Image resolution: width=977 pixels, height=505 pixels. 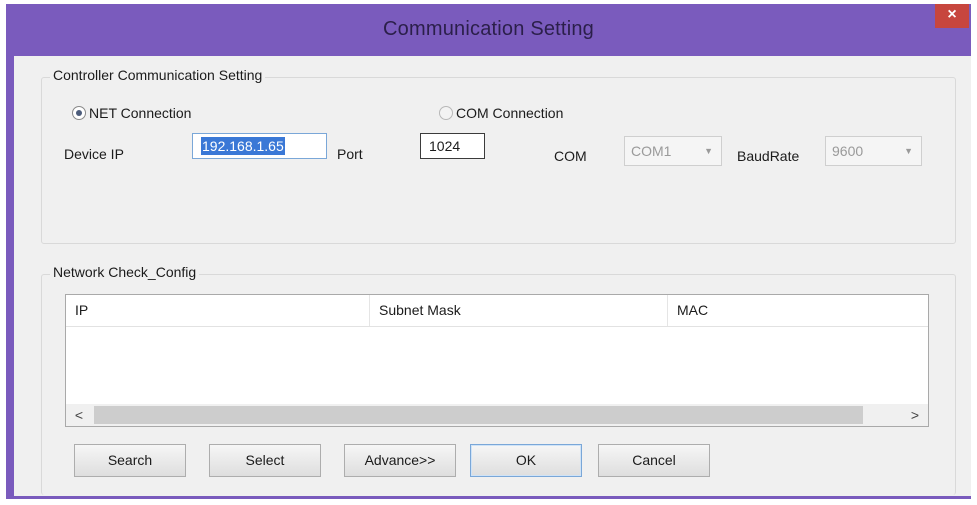 What do you see at coordinates (158, 75) in the screenshot?
I see `controller-group-title: Controller Communication Setting` at bounding box center [158, 75].